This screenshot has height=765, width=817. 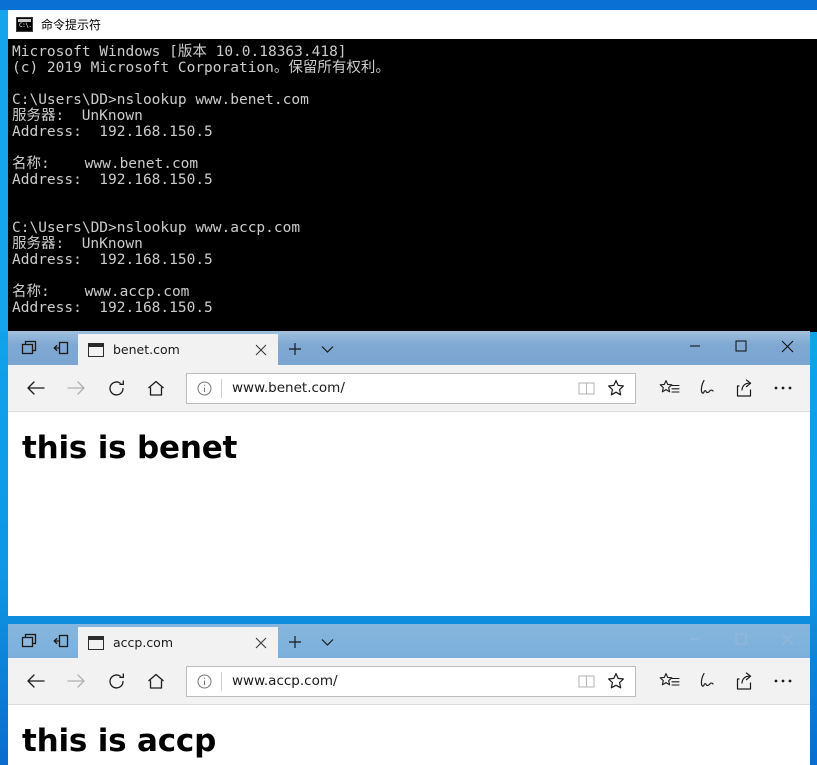 What do you see at coordinates (201, 68) in the screenshot?
I see `console-line: (c) 2019 Microsoft Corporation。保留所有权利。` at bounding box center [201, 68].